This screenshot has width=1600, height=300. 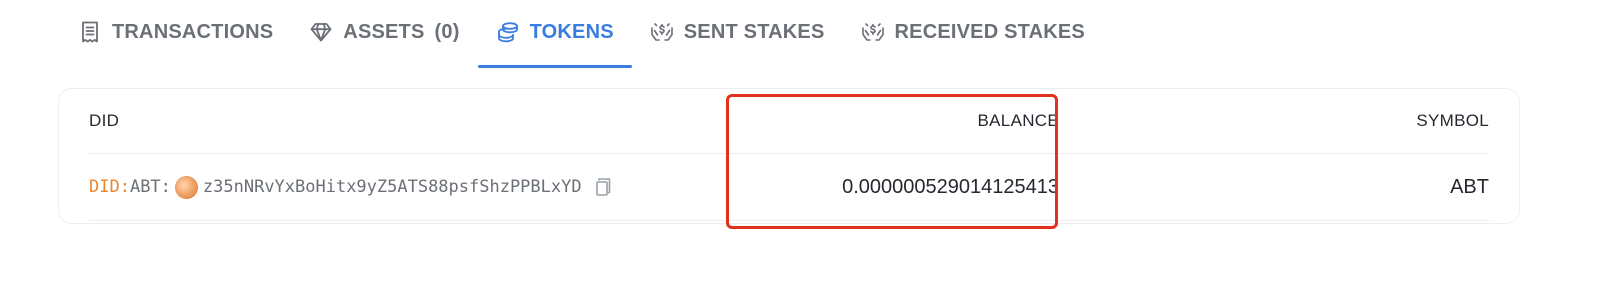 What do you see at coordinates (1469, 186) in the screenshot?
I see `symbol-value: ABT` at bounding box center [1469, 186].